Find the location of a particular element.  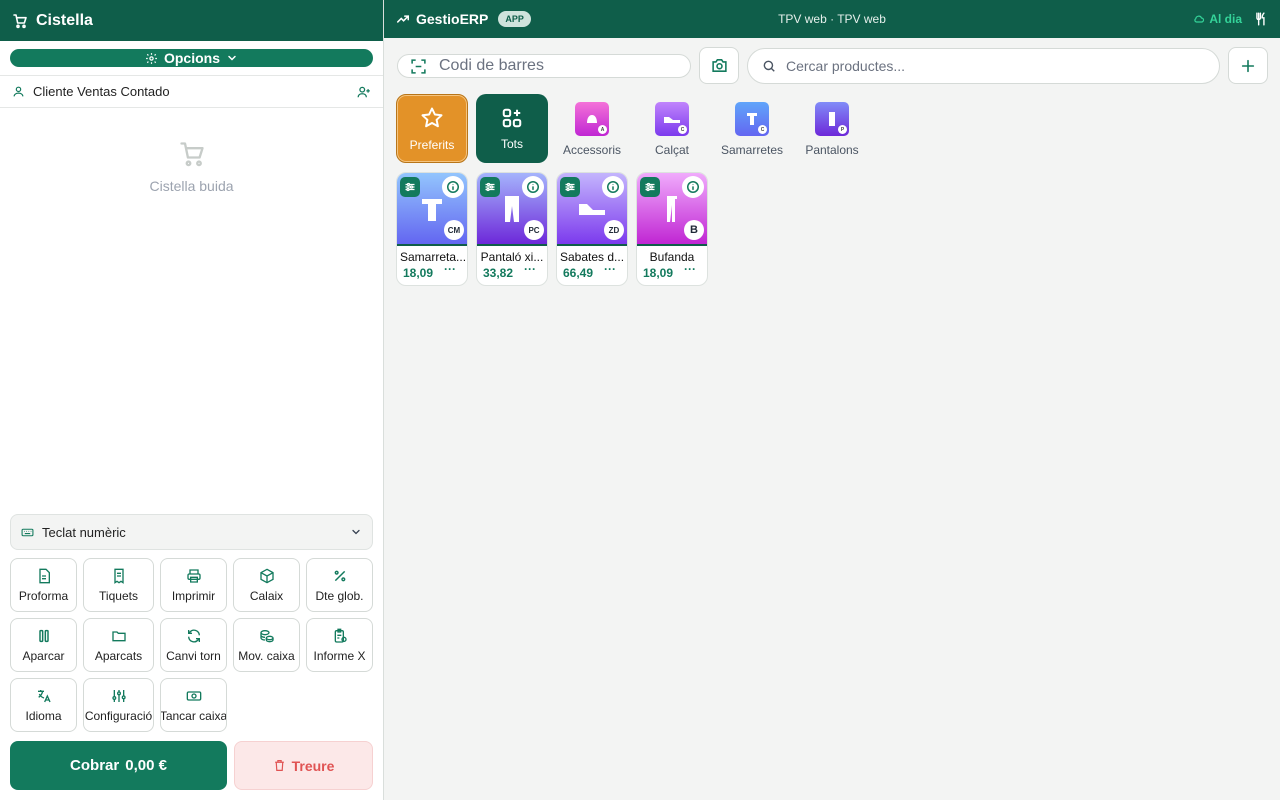

action-label: Imprimir is located at coordinates (193, 595).